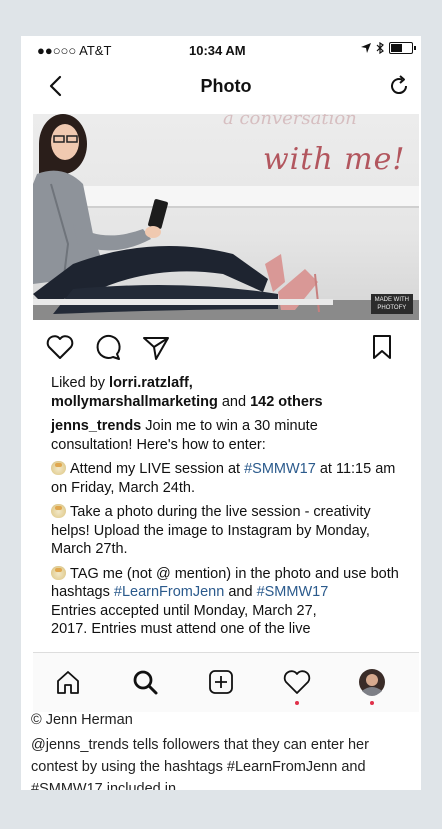 The height and width of the screenshot is (829, 442). I want to click on image-credit: © Jenn Herman, so click(82, 720).